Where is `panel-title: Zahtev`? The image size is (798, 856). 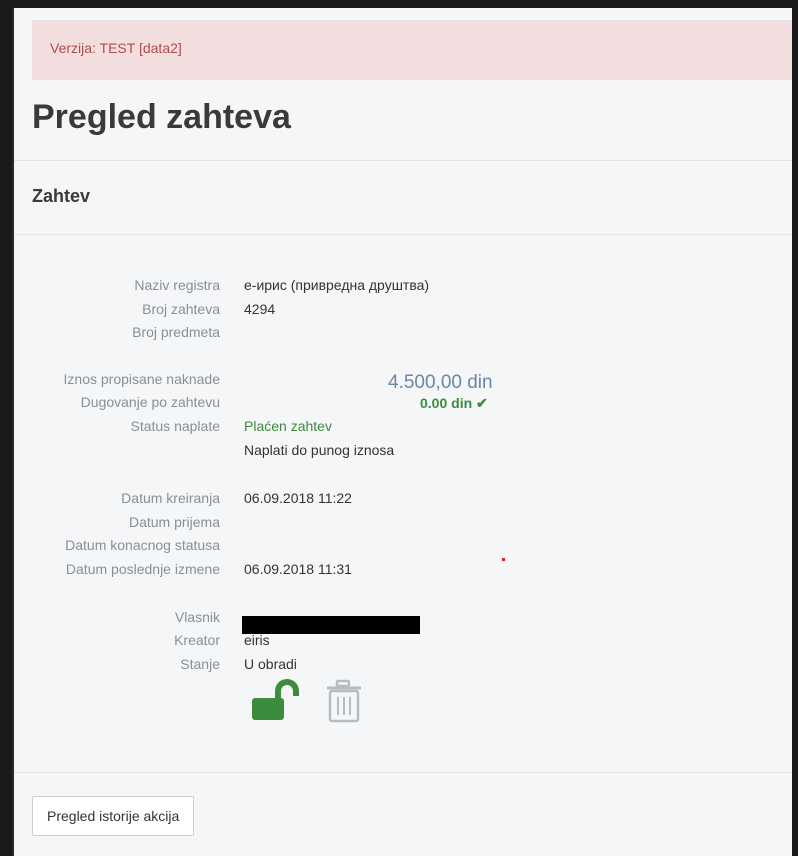
panel-title: Zahtev is located at coordinates (61, 196).